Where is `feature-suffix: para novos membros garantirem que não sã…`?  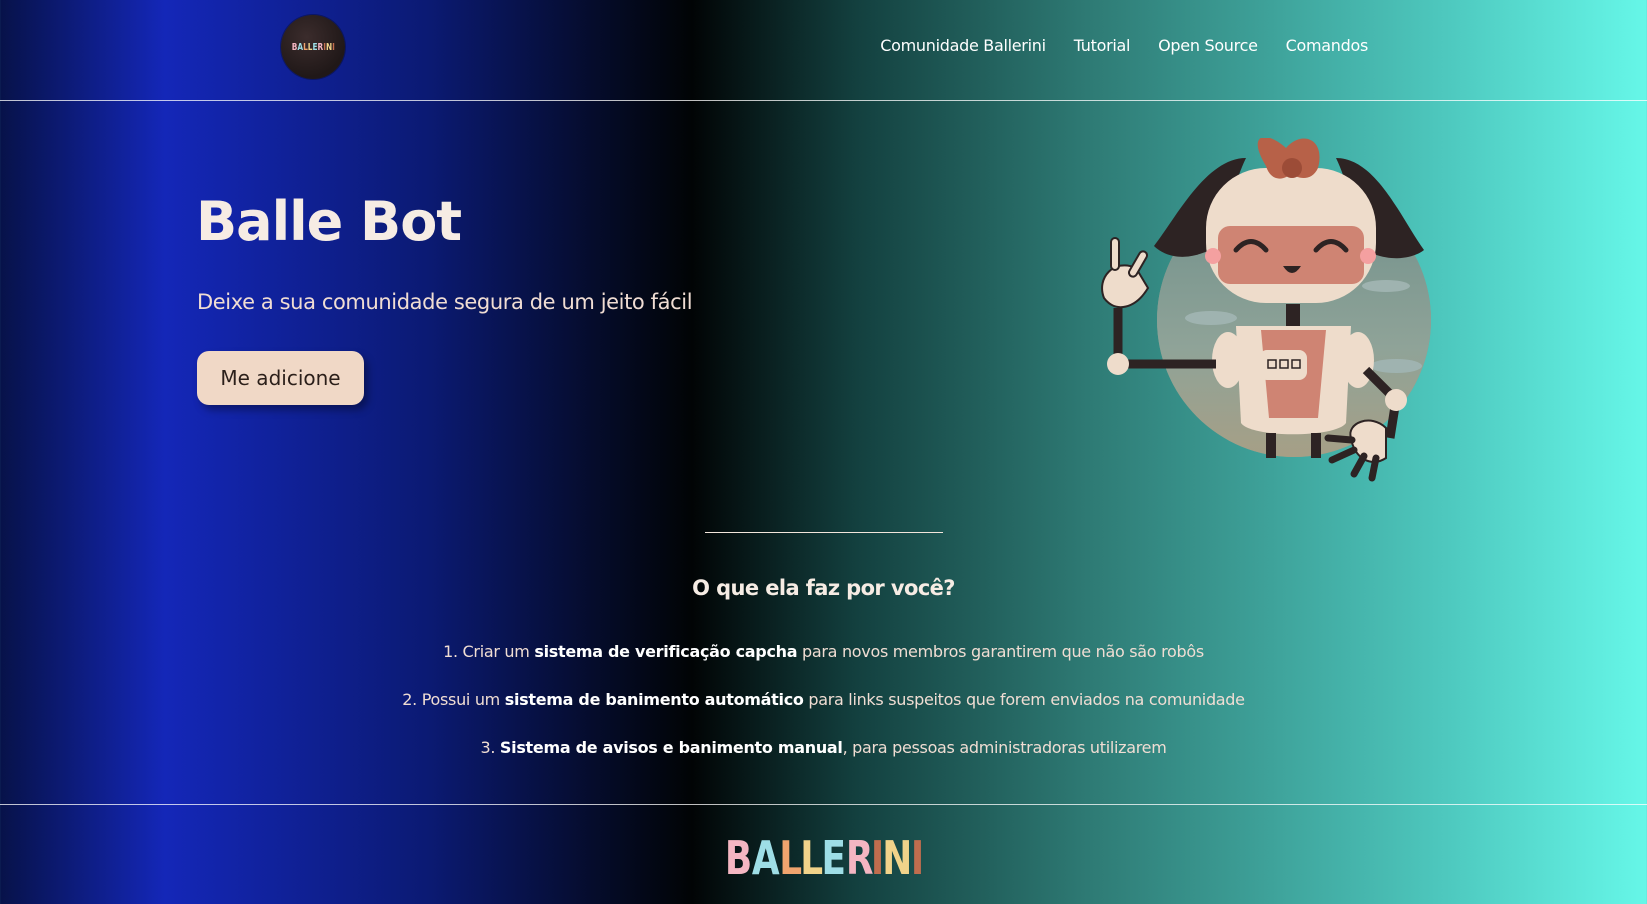
feature-suffix: para novos membros garantirem que não sã… is located at coordinates (1000, 651).